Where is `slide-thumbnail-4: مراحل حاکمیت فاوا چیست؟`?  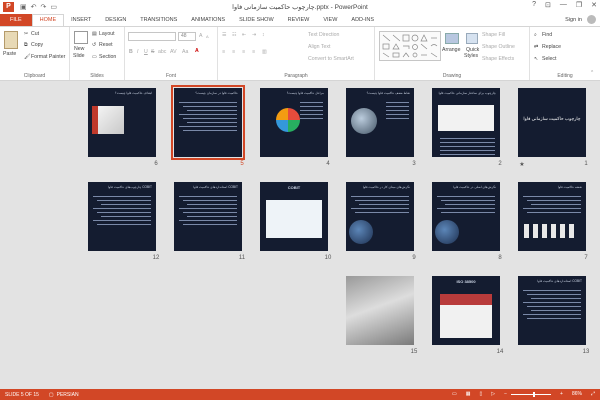 slide-thumbnail-4: مراحل حاکمیت فاوا چیست؟ is located at coordinates (294, 122).